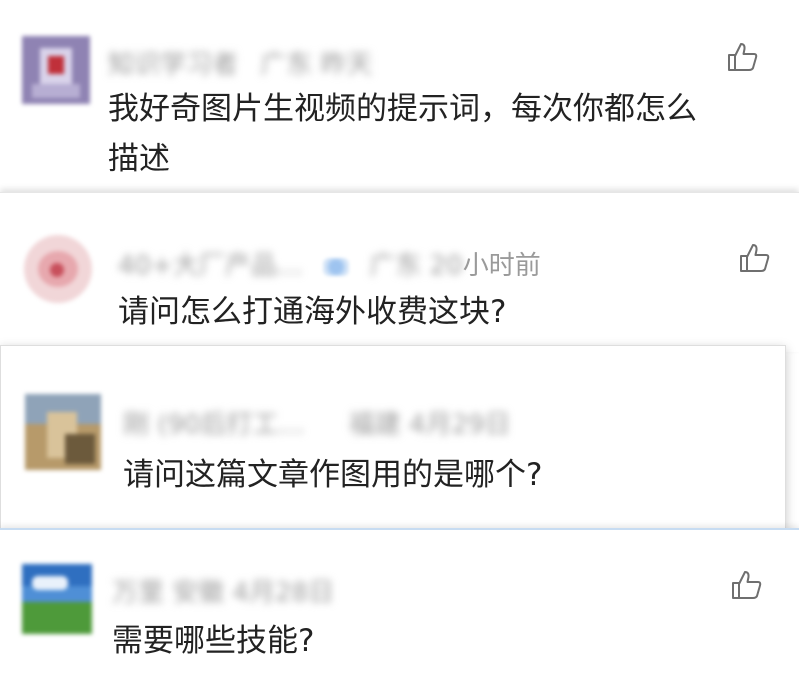 The width and height of the screenshot is (799, 686). I want to click on comment-meta: 万里 安徽 4月28日, so click(223, 590).